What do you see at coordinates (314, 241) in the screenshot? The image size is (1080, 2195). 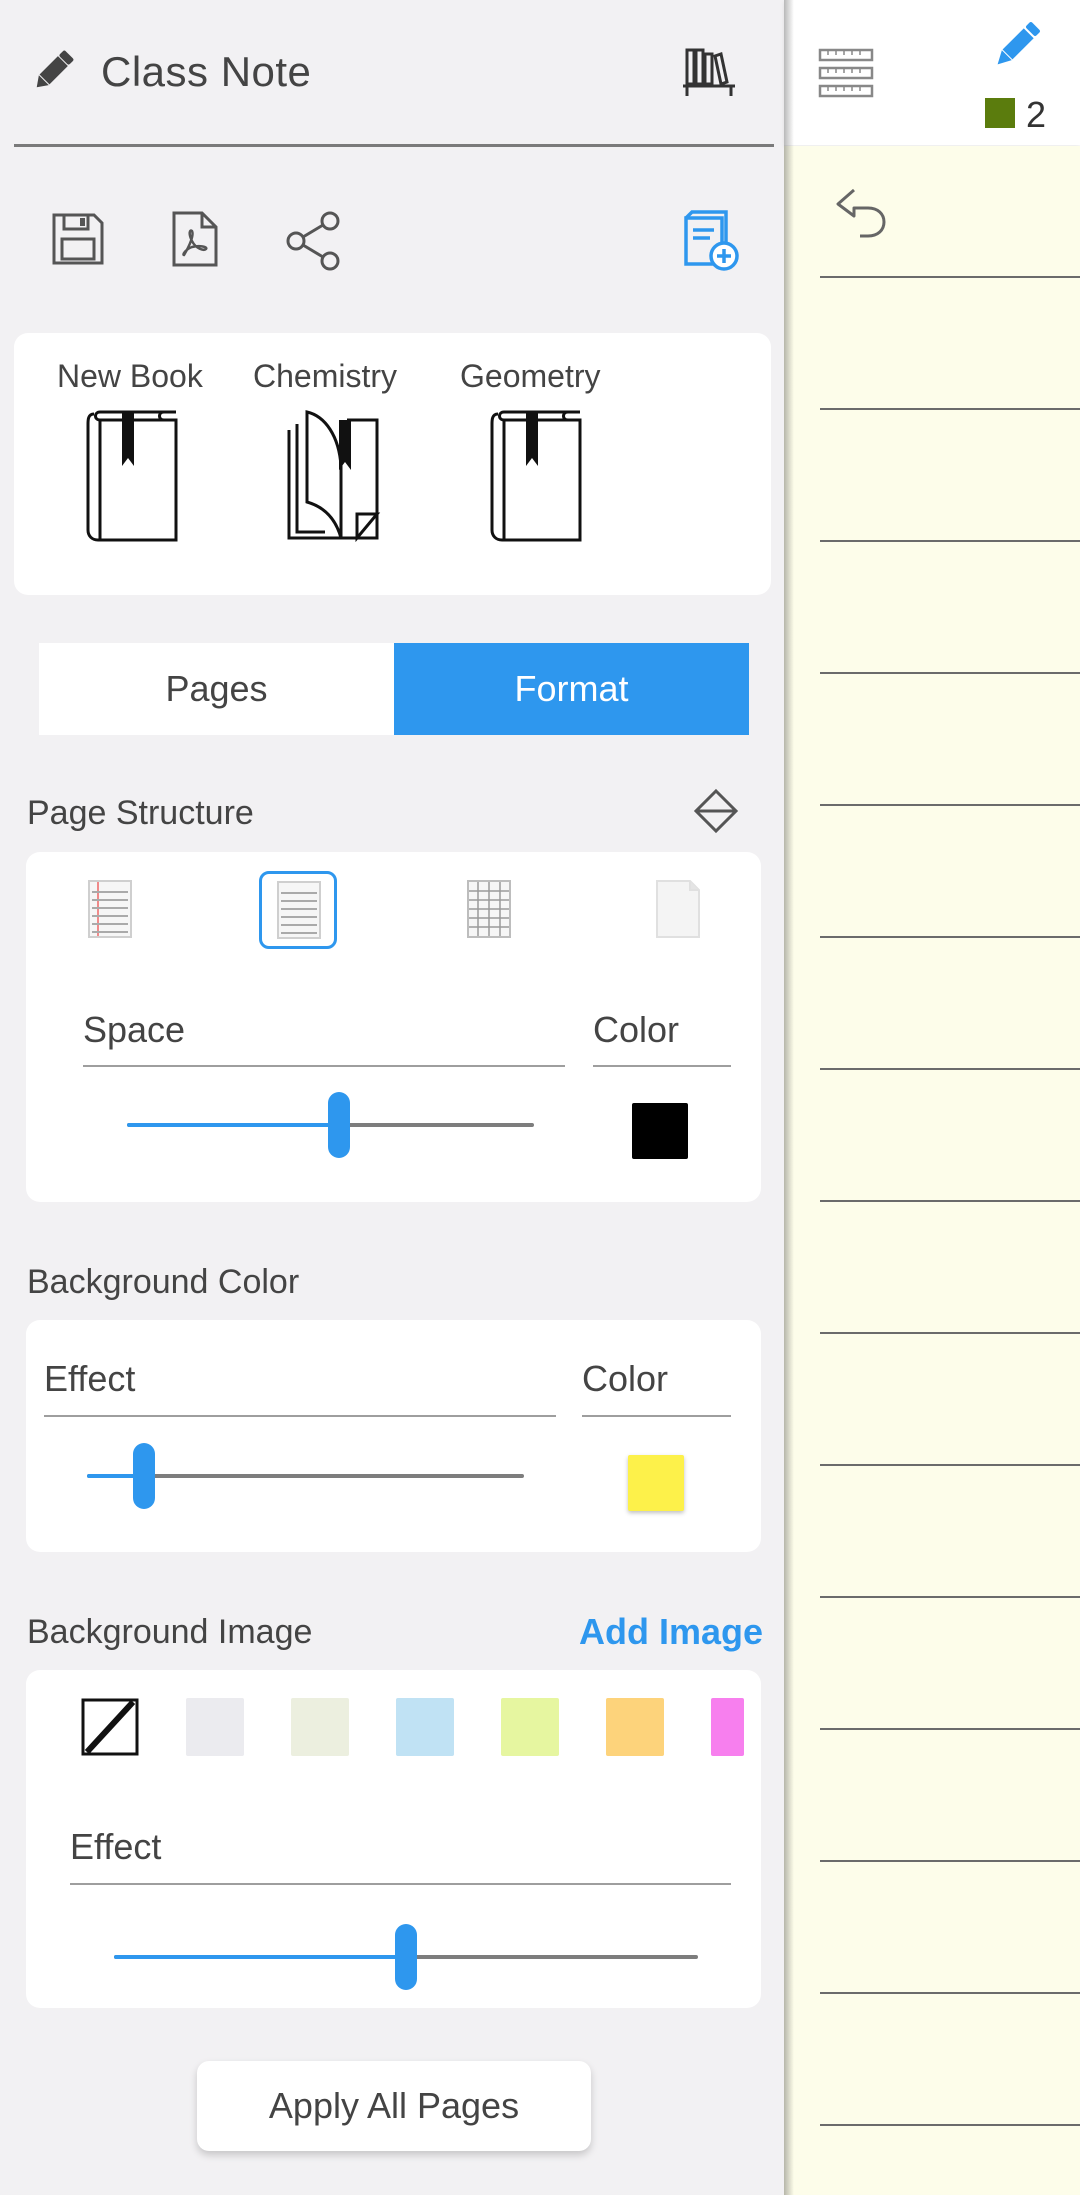 I see `share-icon` at bounding box center [314, 241].